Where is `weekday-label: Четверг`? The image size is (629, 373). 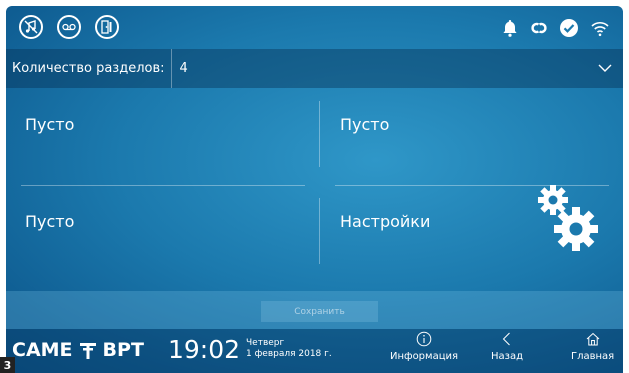 weekday-label: Четверг is located at coordinates (265, 343).